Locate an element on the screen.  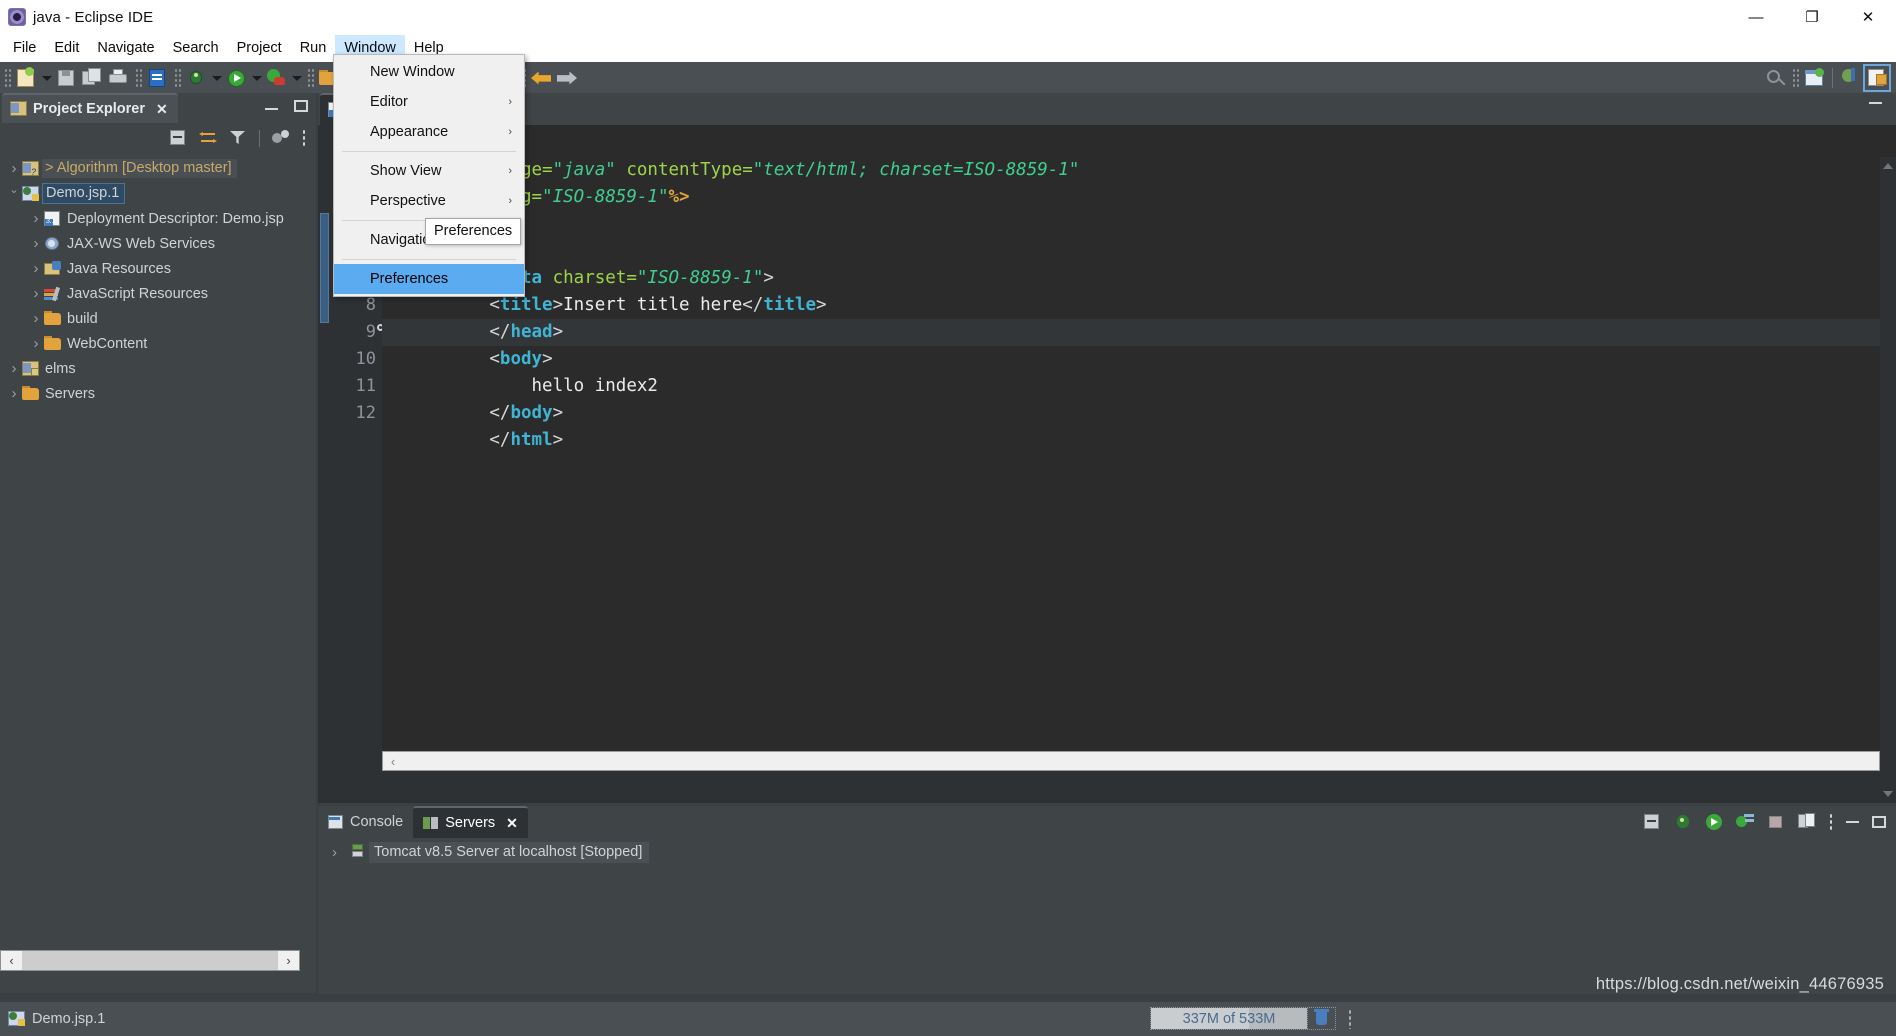
tab-servers: Servers ✕ is located at coordinates (470, 822).